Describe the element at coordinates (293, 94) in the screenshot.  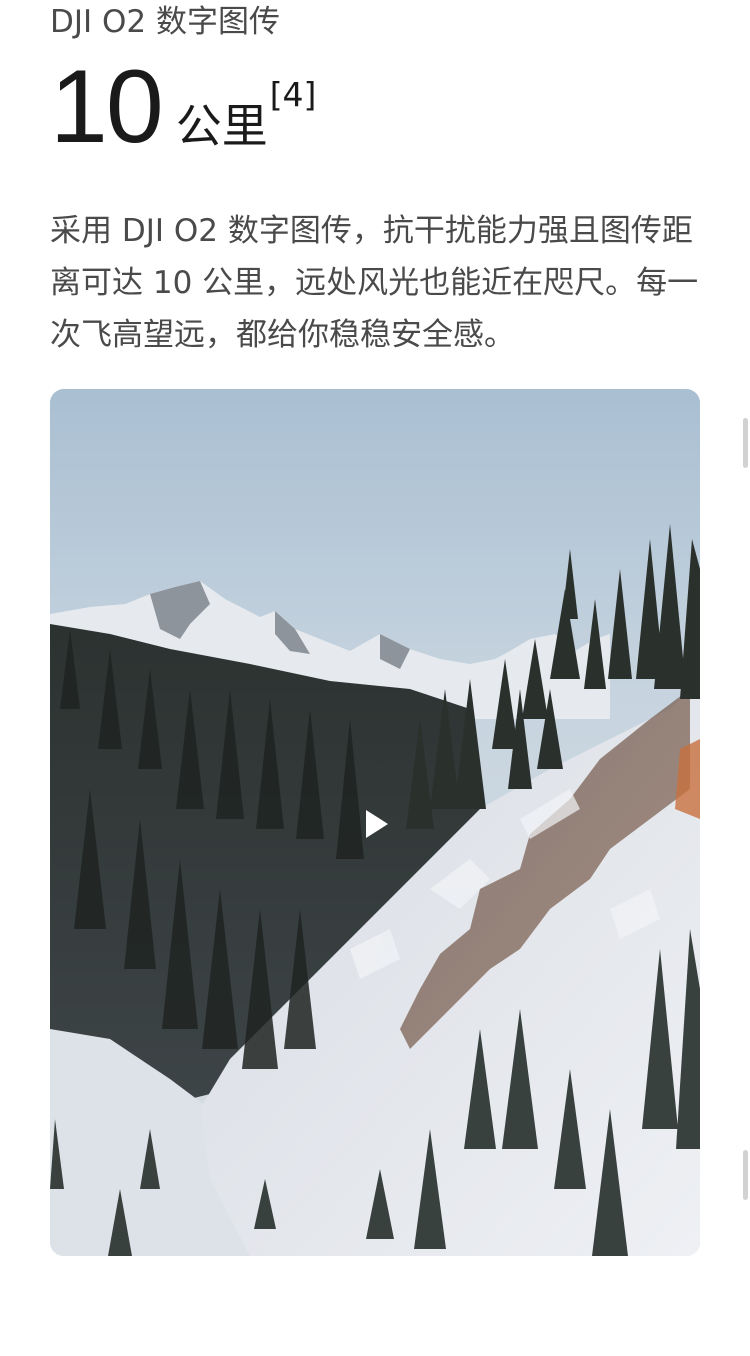
I see `footnote-ref: [4]` at that location.